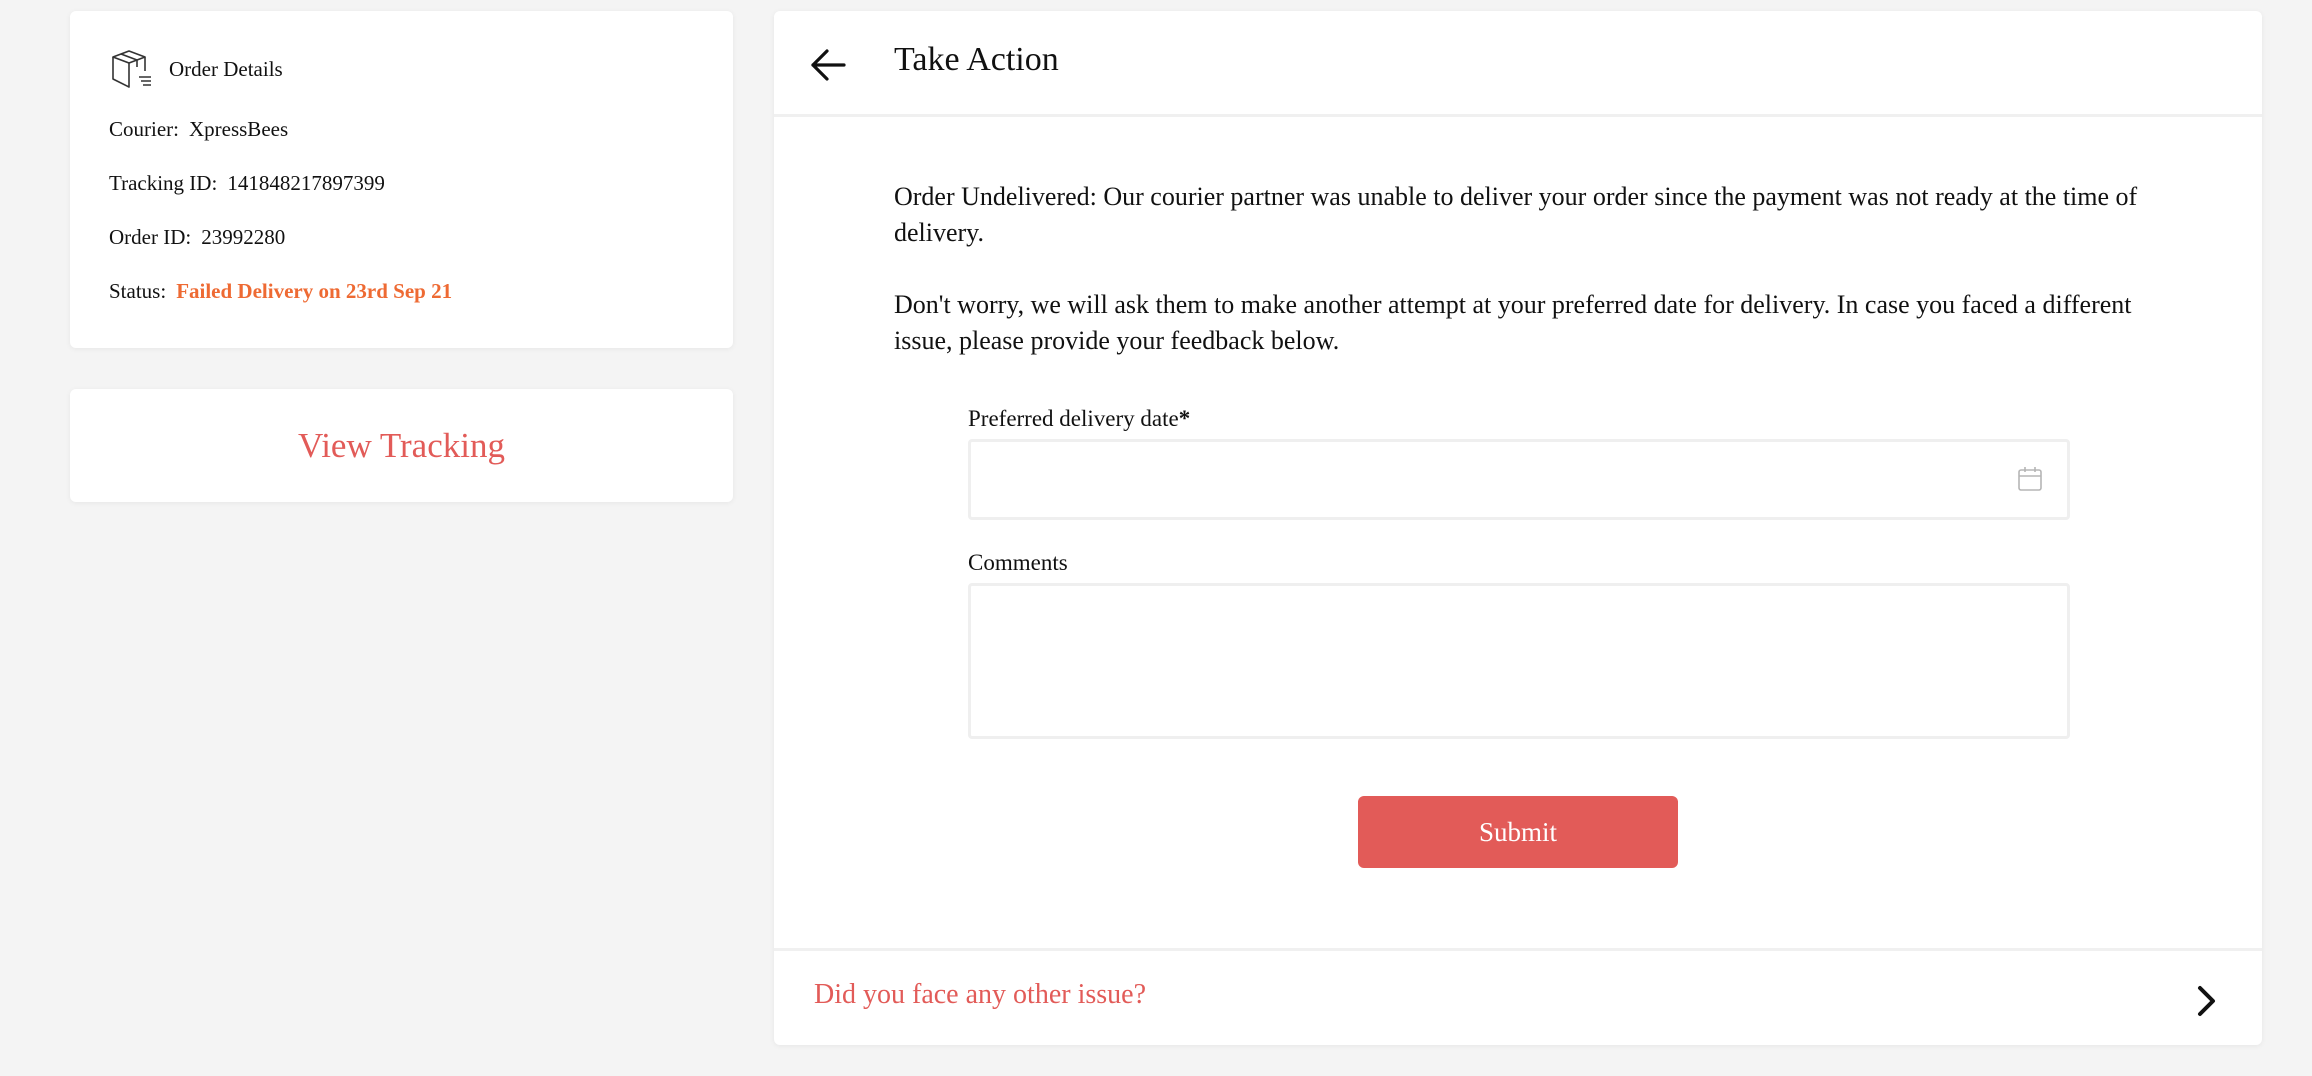  Describe the element at coordinates (1184, 418) in the screenshot. I see `required-mark: *` at that location.